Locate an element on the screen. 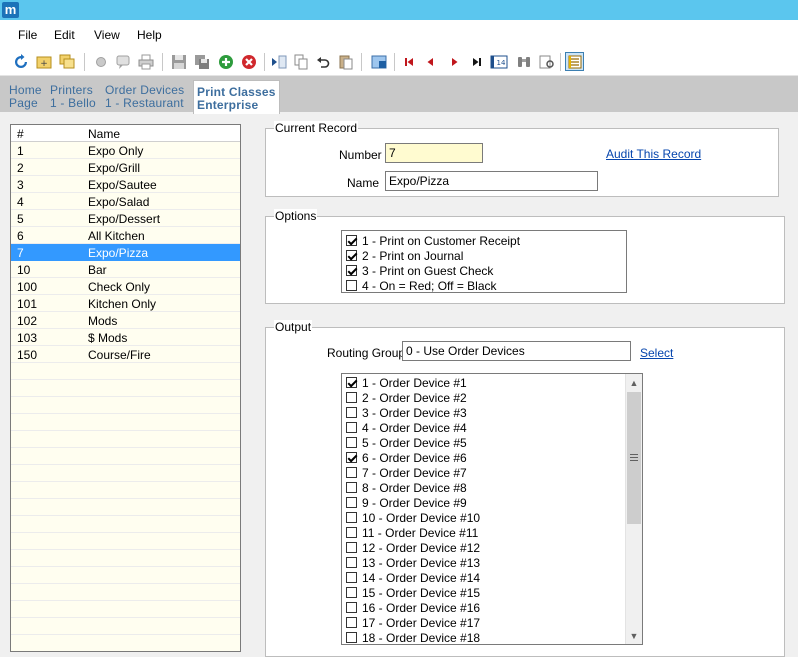 Image resolution: width=798 pixels, height=657 pixels. find-next-icon is located at coordinates (546, 61).